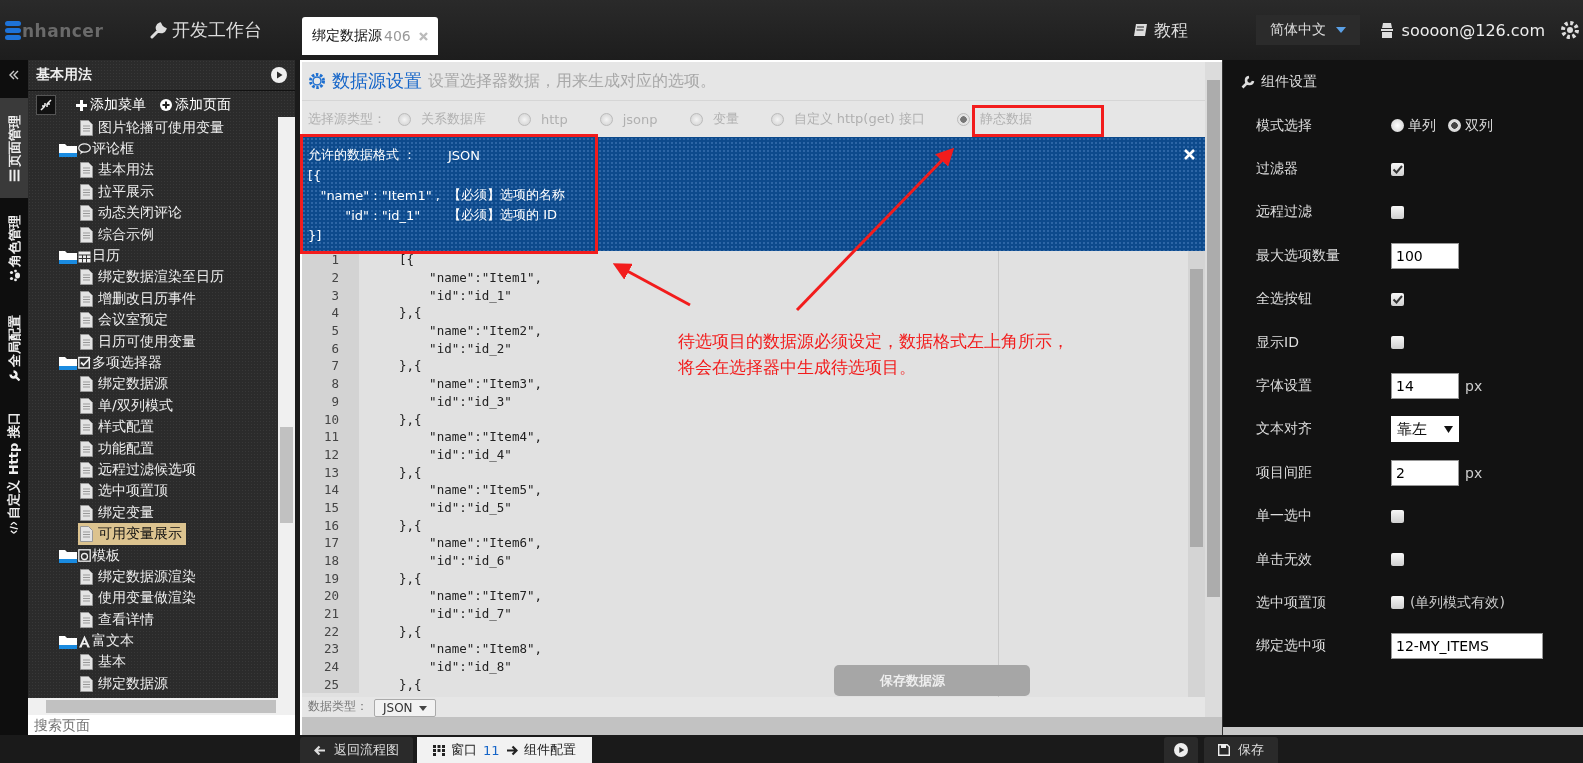 The width and height of the screenshot is (1583, 763). What do you see at coordinates (1425, 386) in the screenshot?
I see `number-field: 14` at bounding box center [1425, 386].